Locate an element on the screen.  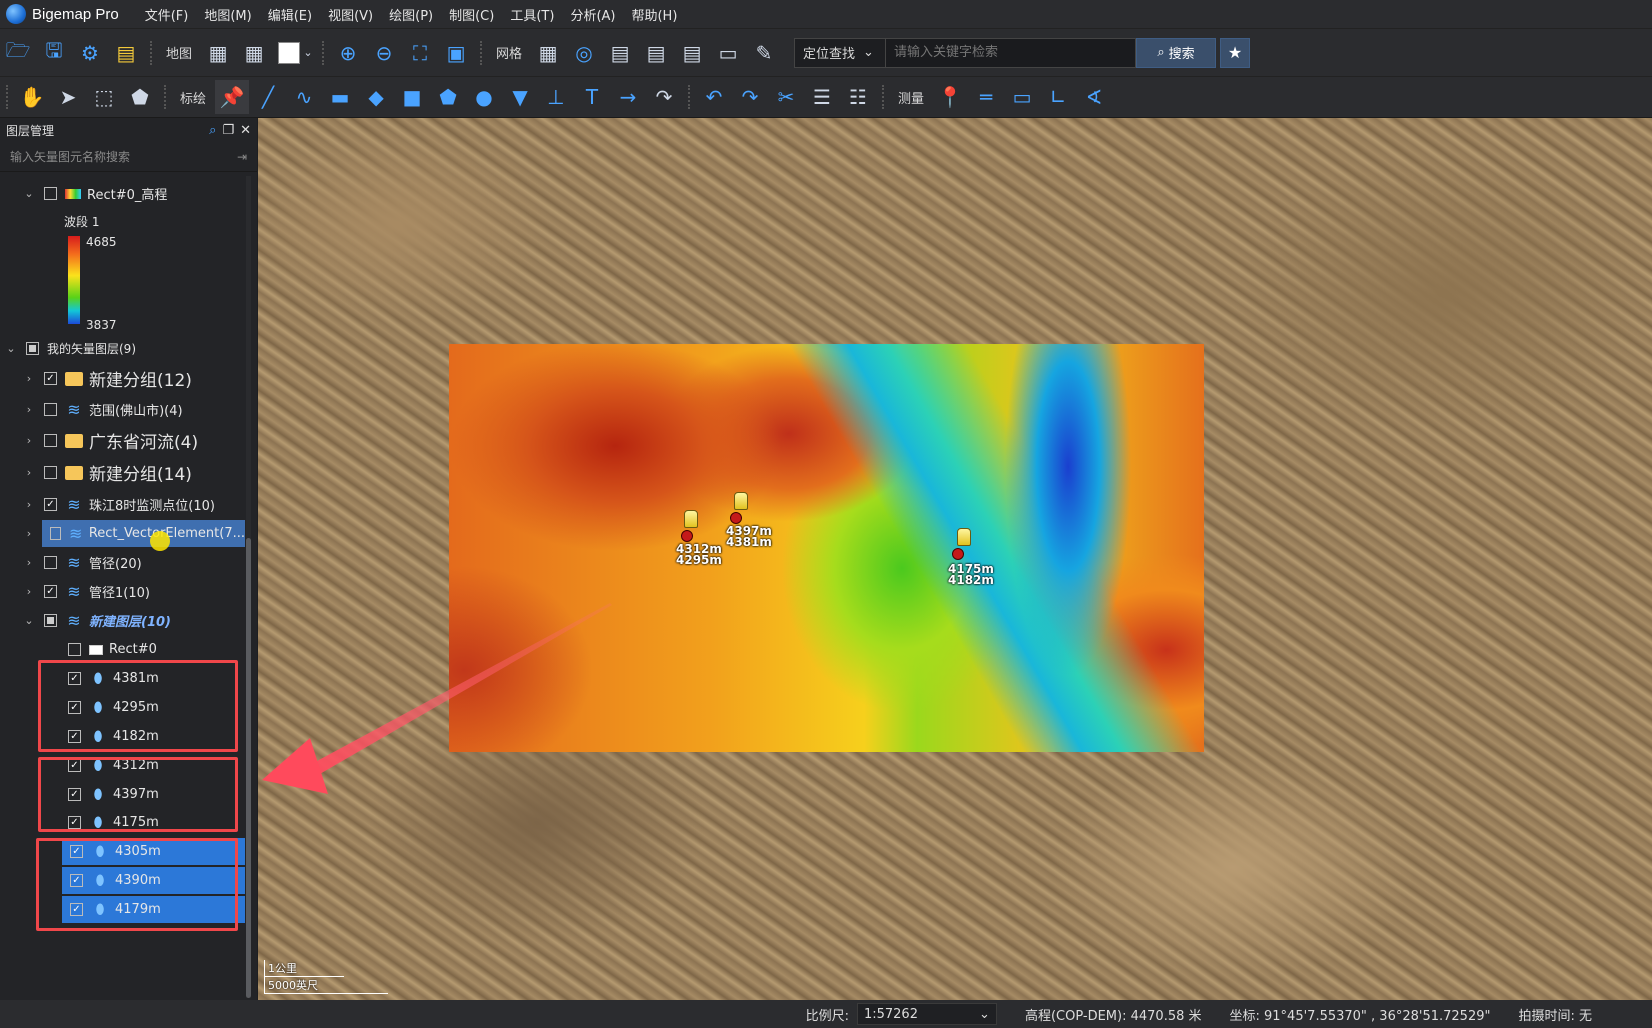
layer-group-row: › 新建分组(14) is located at coordinates (122, 472).